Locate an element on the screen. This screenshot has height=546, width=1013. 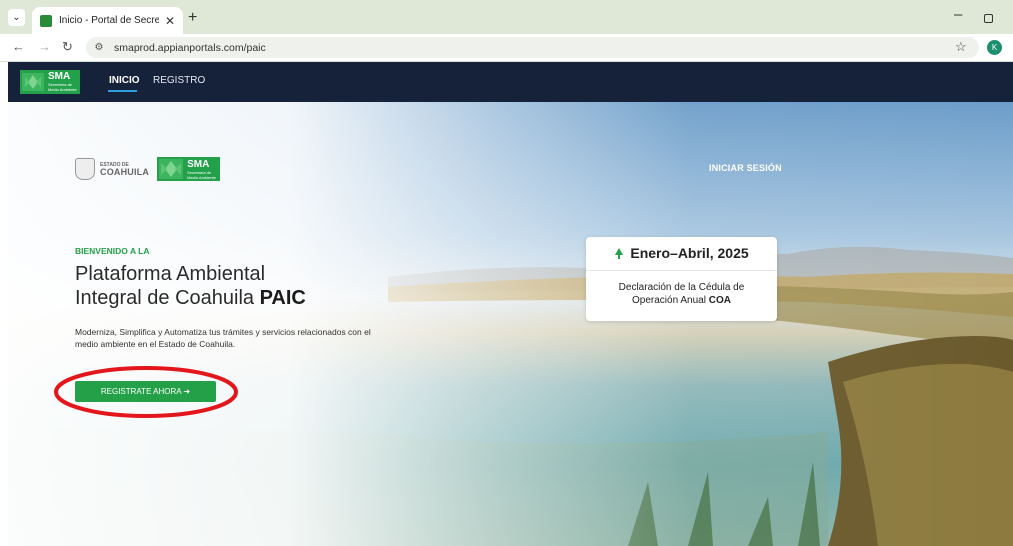
welcome-label: BIENVENIDO A LA is located at coordinates (112, 251).